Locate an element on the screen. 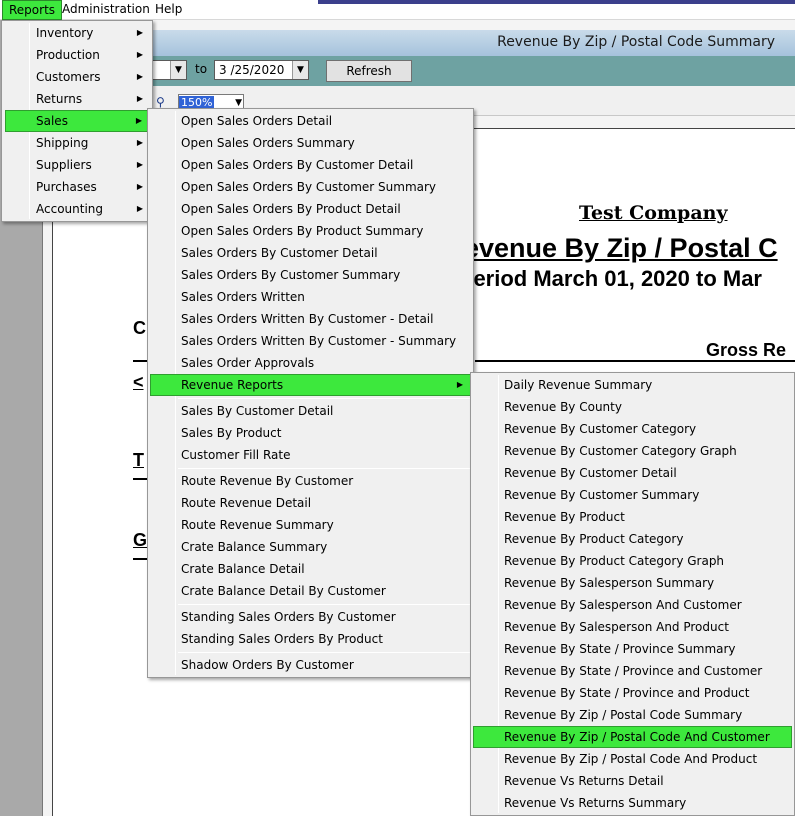 The height and width of the screenshot is (816, 795). menu-item-suppliers: Suppliers ▶ is located at coordinates (77, 165).